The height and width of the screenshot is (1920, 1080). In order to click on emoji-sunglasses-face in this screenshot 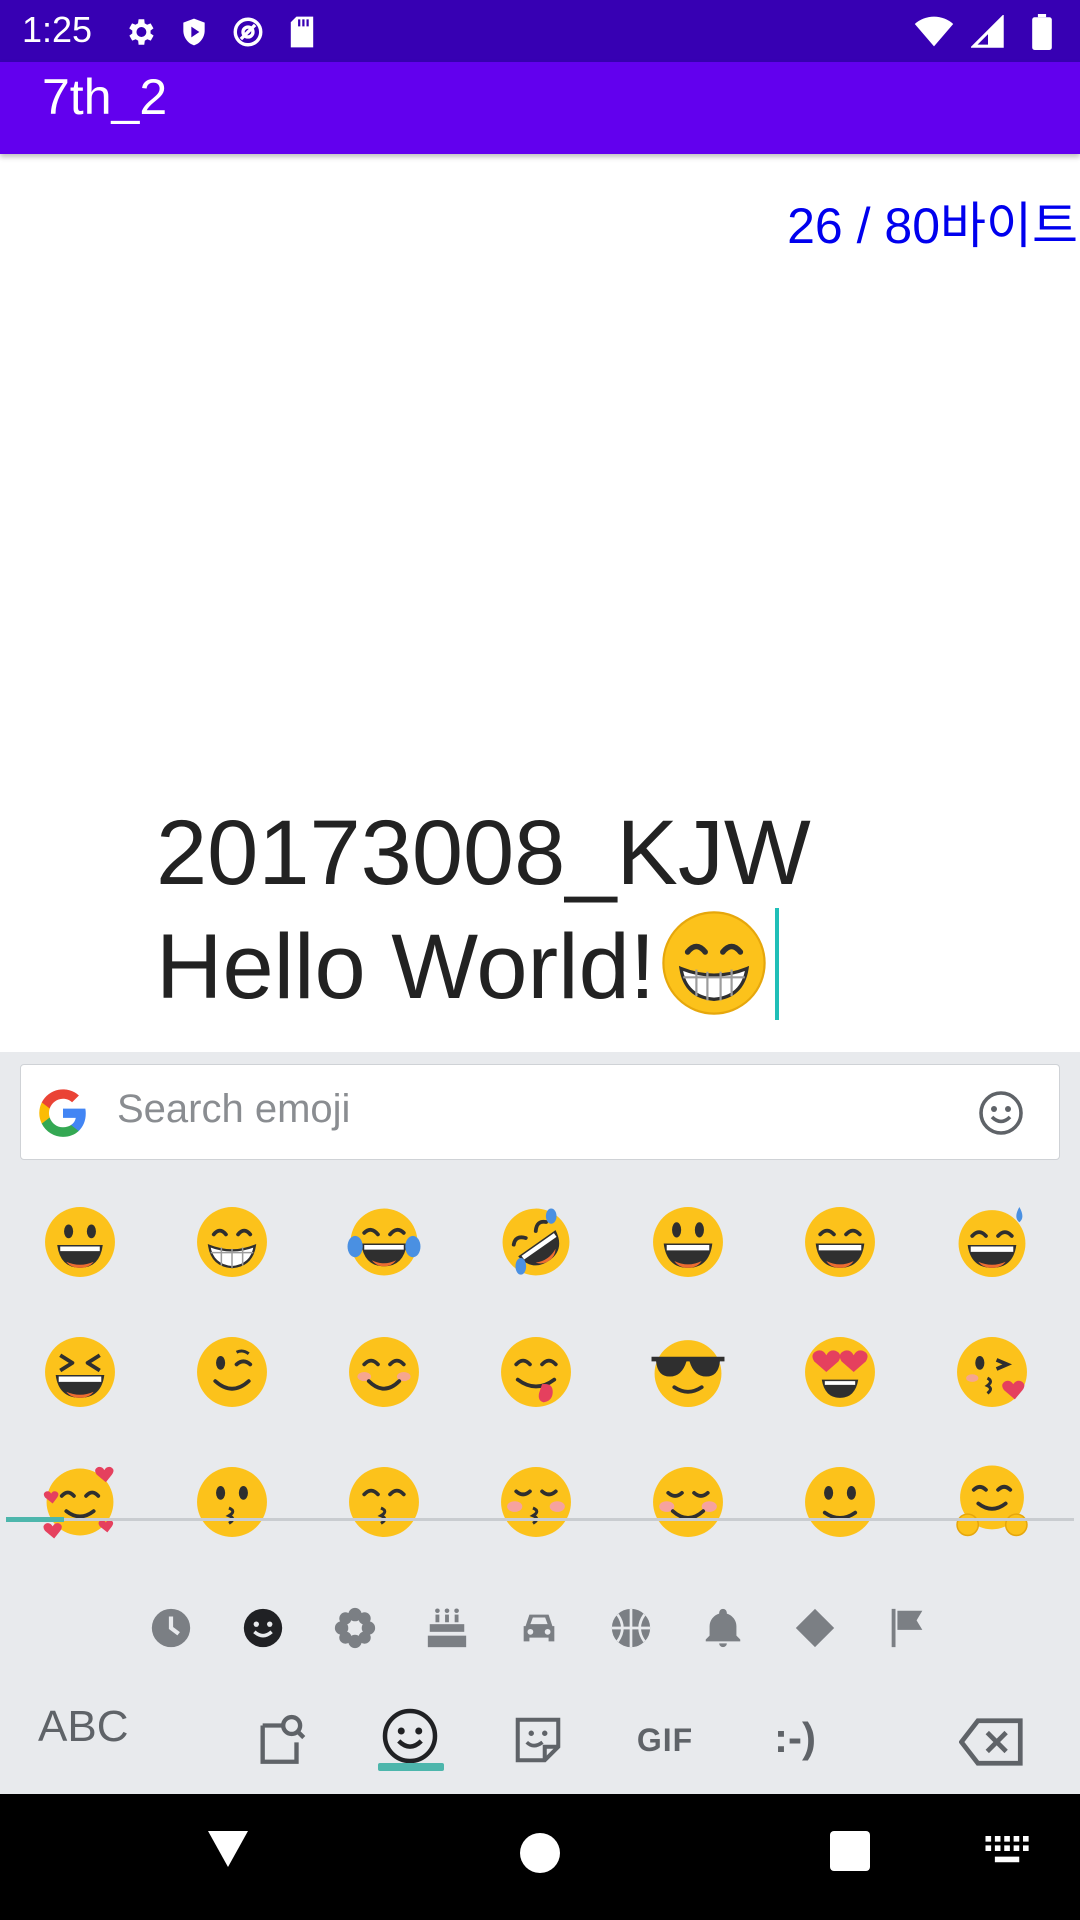, I will do `click(688, 1372)`.